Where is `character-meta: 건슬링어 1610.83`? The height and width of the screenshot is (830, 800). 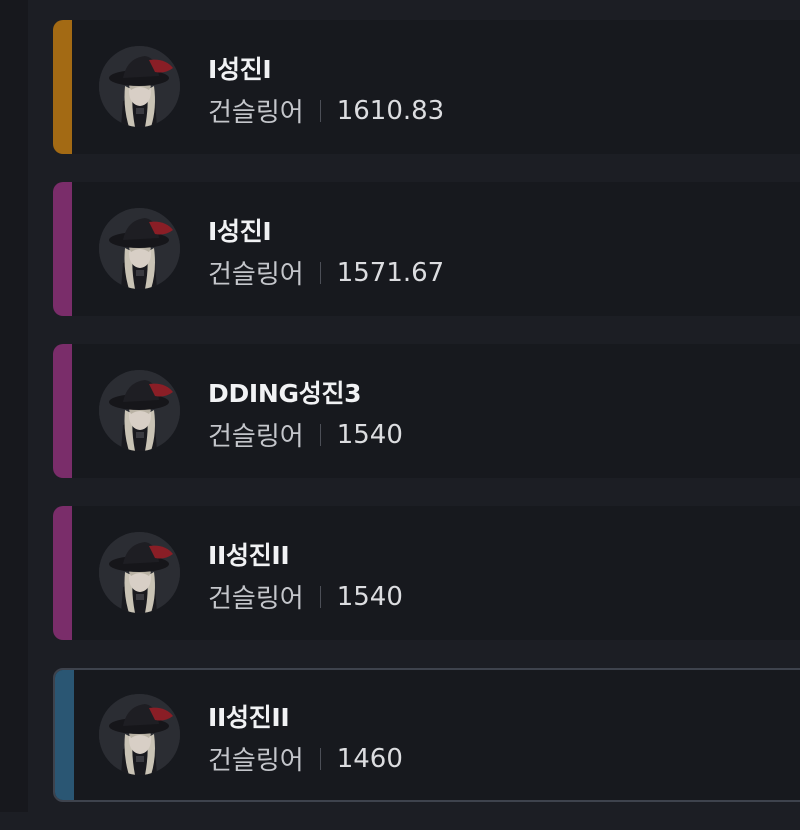 character-meta: 건슬링어 1610.83 is located at coordinates (326, 110).